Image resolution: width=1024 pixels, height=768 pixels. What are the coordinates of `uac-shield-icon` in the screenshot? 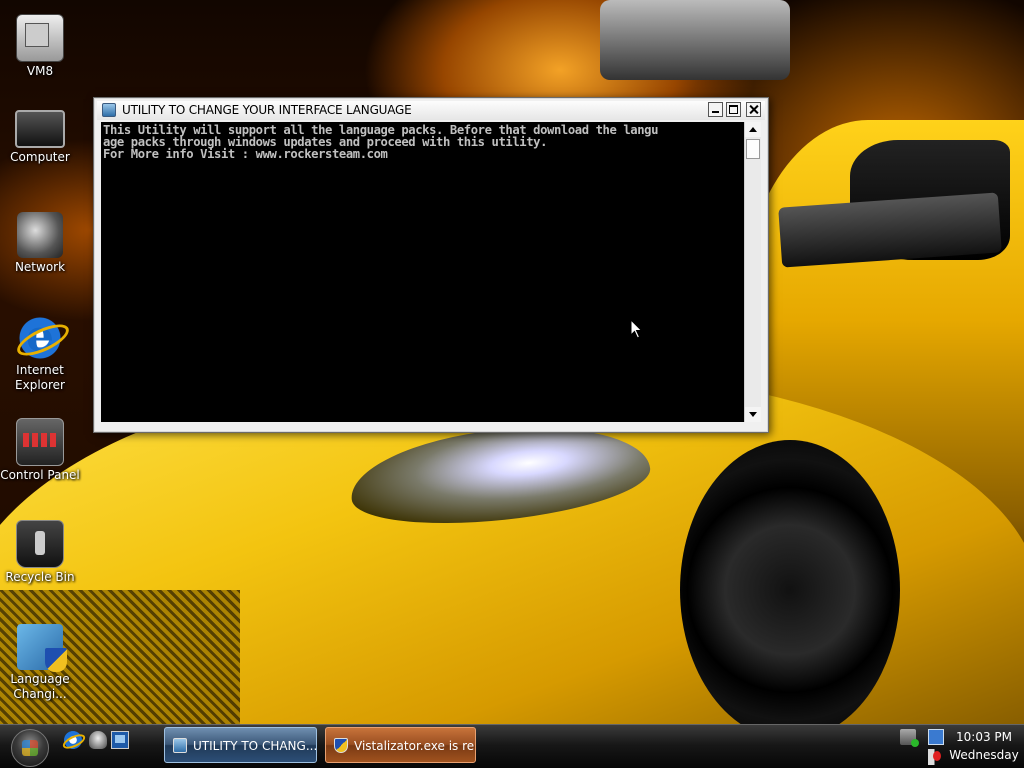 It's located at (341, 745).